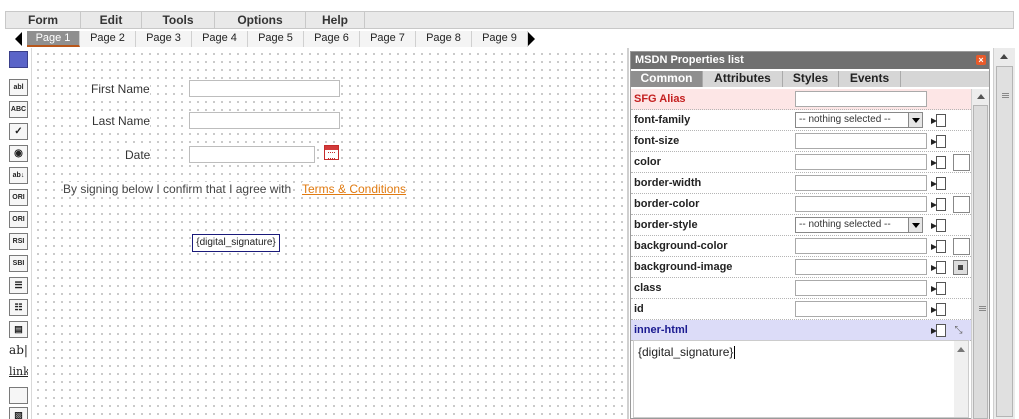  Describe the element at coordinates (18, 197) in the screenshot. I see `ori-tool-1-icon: ORI` at that location.